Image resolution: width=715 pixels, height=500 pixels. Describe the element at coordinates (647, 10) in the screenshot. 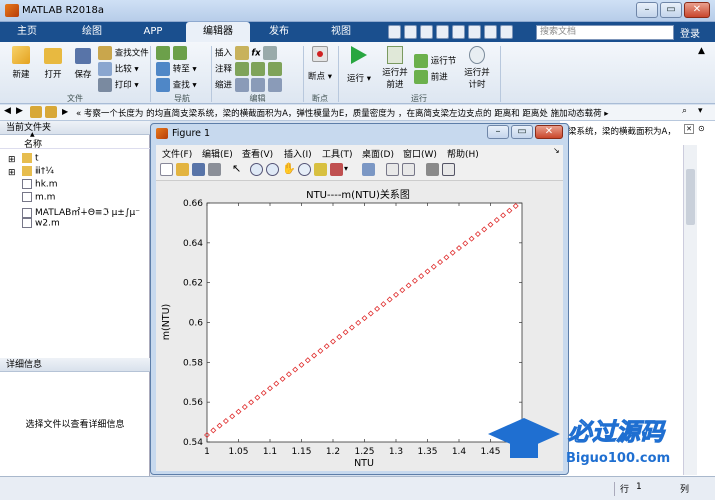

I see `minimize-button: –` at that location.